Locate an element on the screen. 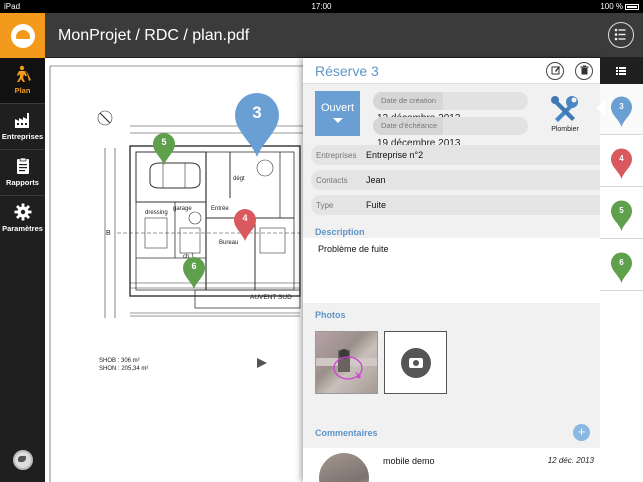  room-label-degagement: dégt is located at coordinates (239, 179).